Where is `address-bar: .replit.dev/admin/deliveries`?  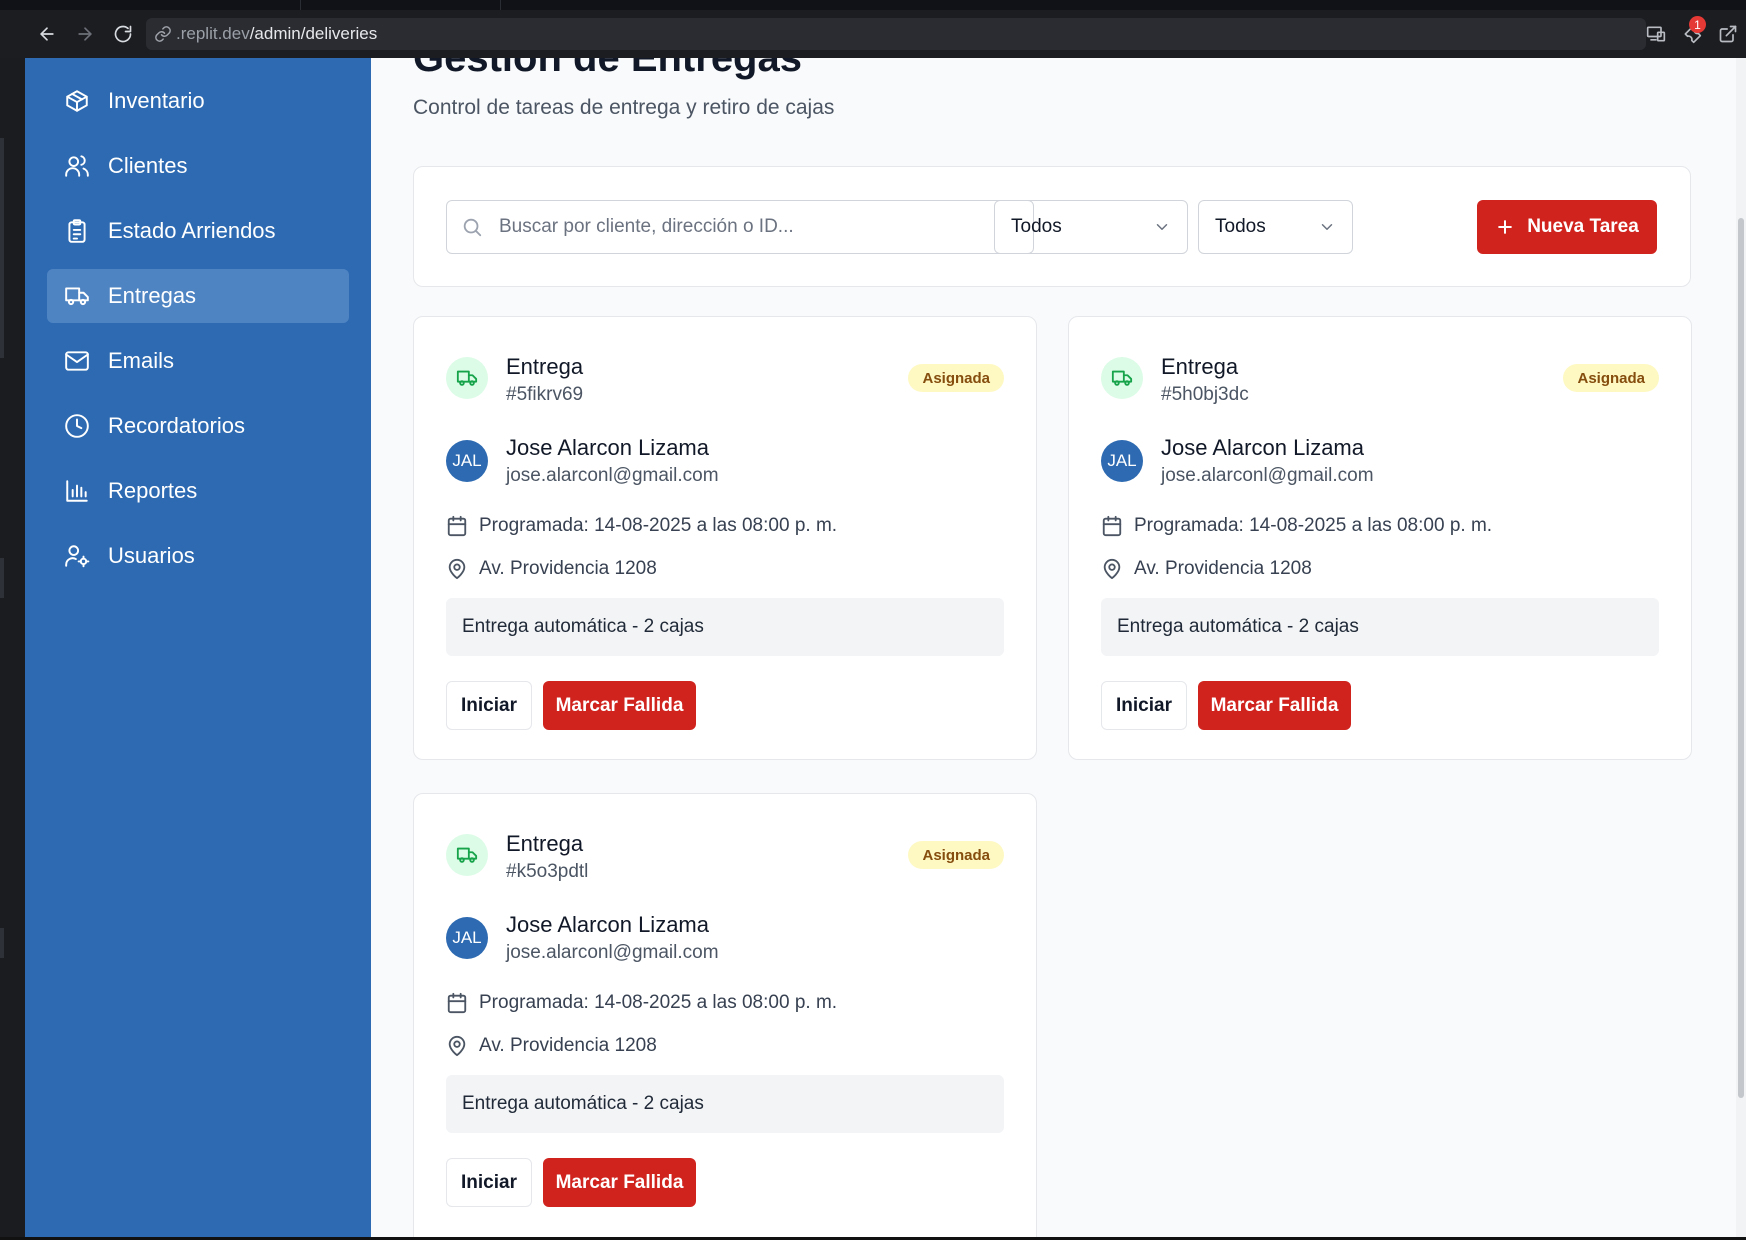 address-bar: .replit.dev/admin/deliveries is located at coordinates (896, 34).